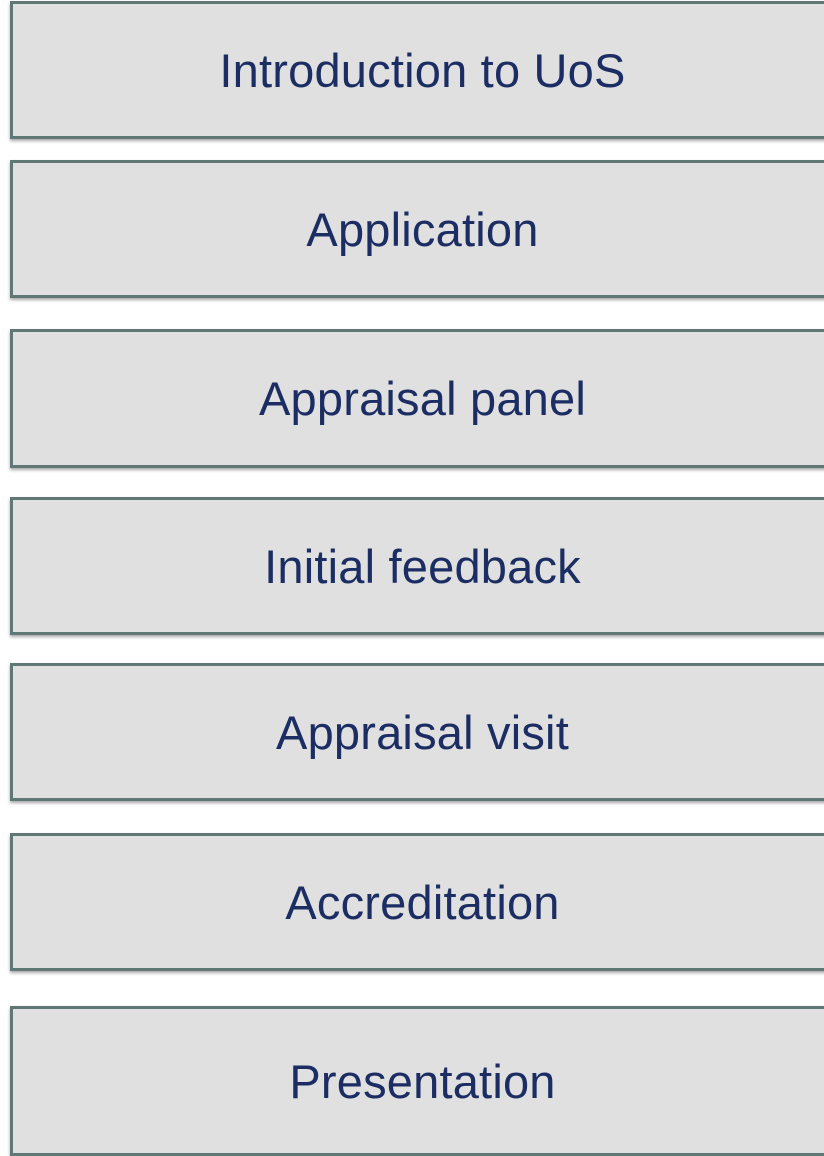  What do you see at coordinates (422, 70) in the screenshot?
I see `step-label: Introduction to UoS` at bounding box center [422, 70].